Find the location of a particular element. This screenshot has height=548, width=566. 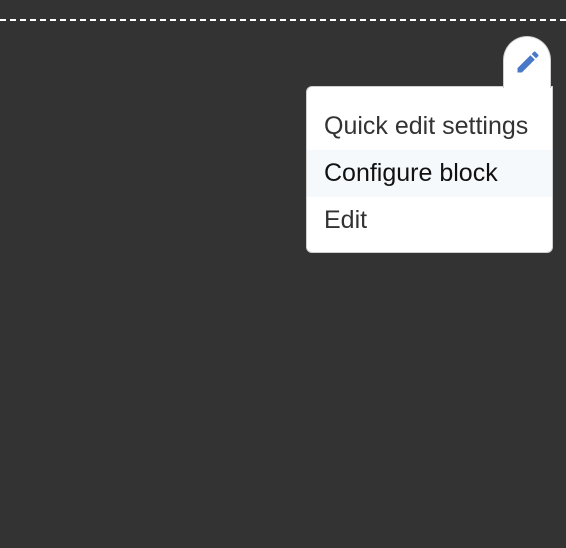

region-divider is located at coordinates (283, 20).